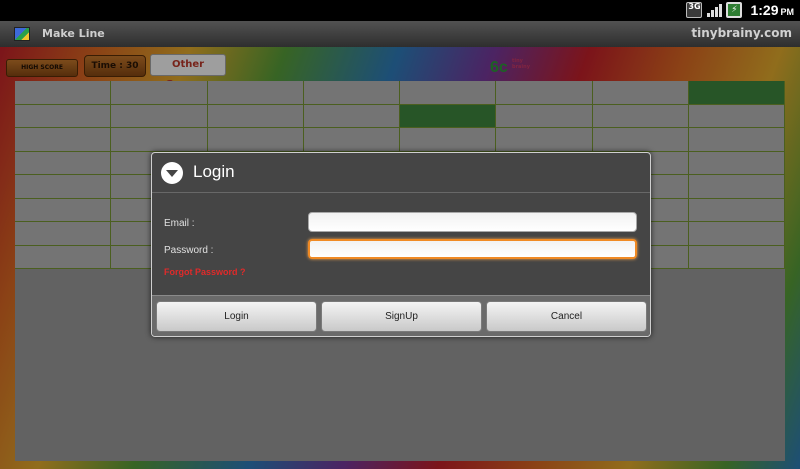 This screenshot has width=800, height=469. I want to click on password-label: Password :, so click(189, 250).